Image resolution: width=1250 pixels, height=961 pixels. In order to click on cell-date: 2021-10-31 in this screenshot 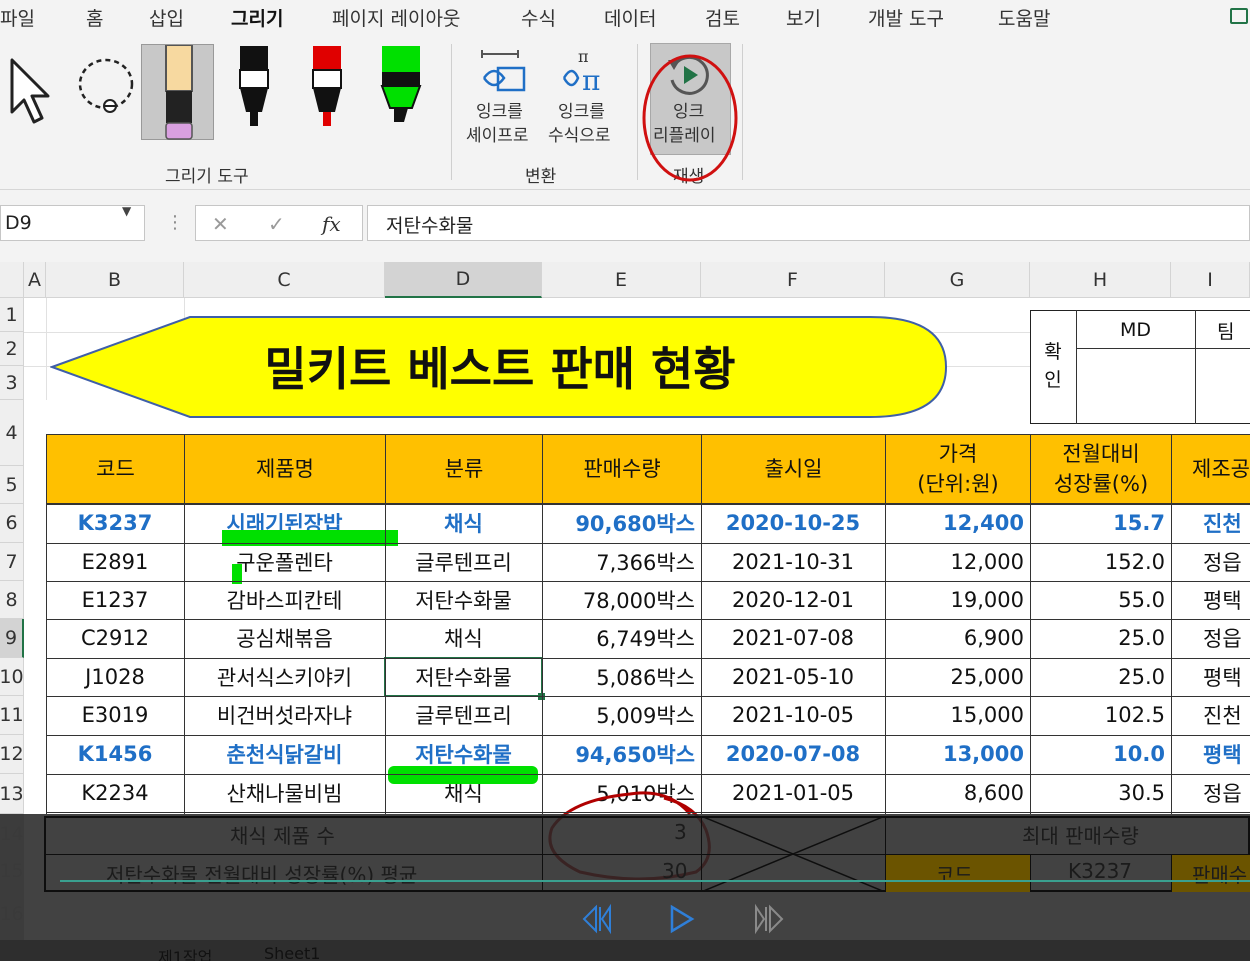, I will do `click(793, 562)`.